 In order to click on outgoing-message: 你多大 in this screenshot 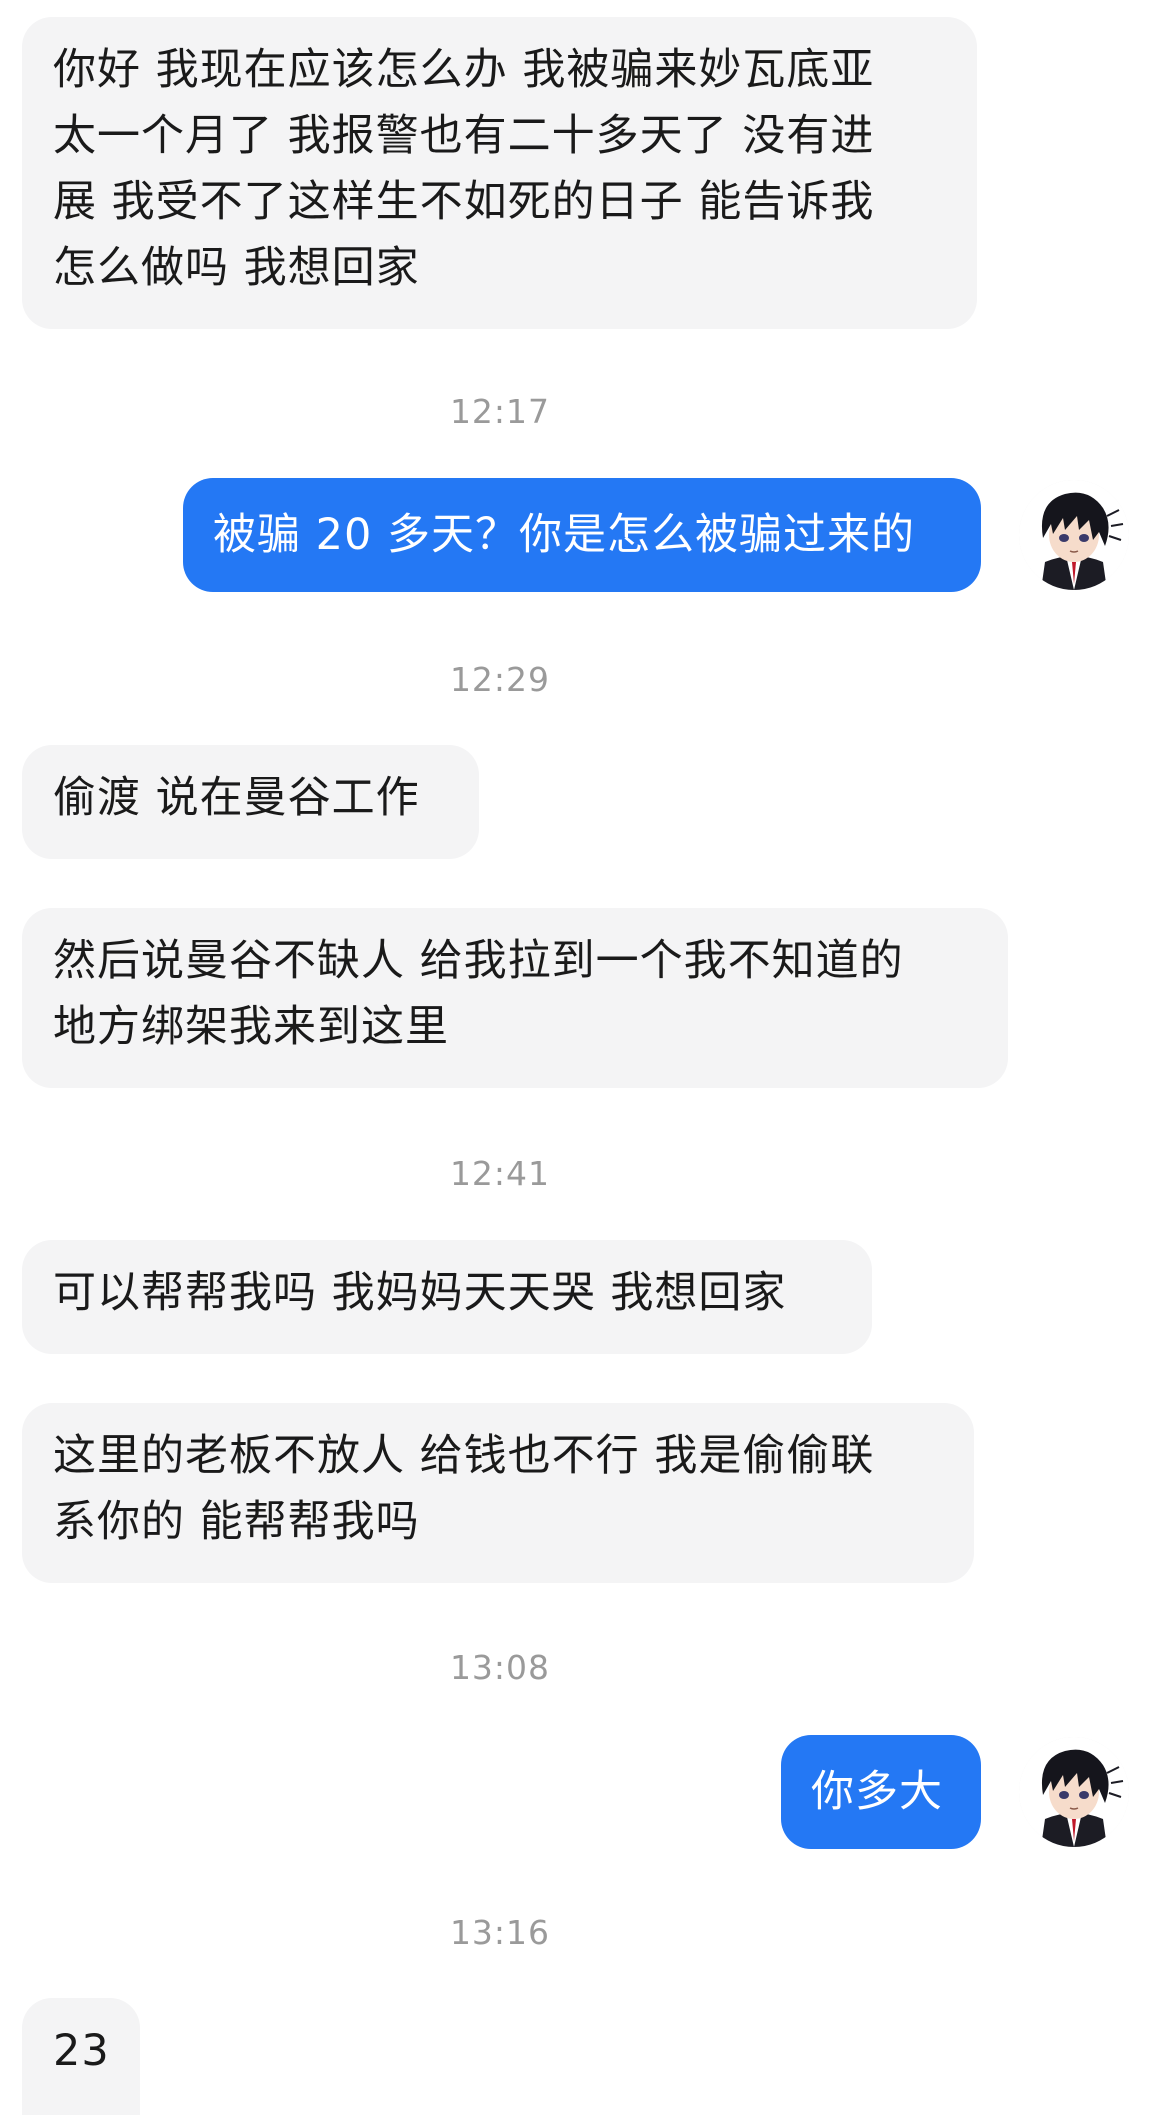, I will do `click(881, 1792)`.